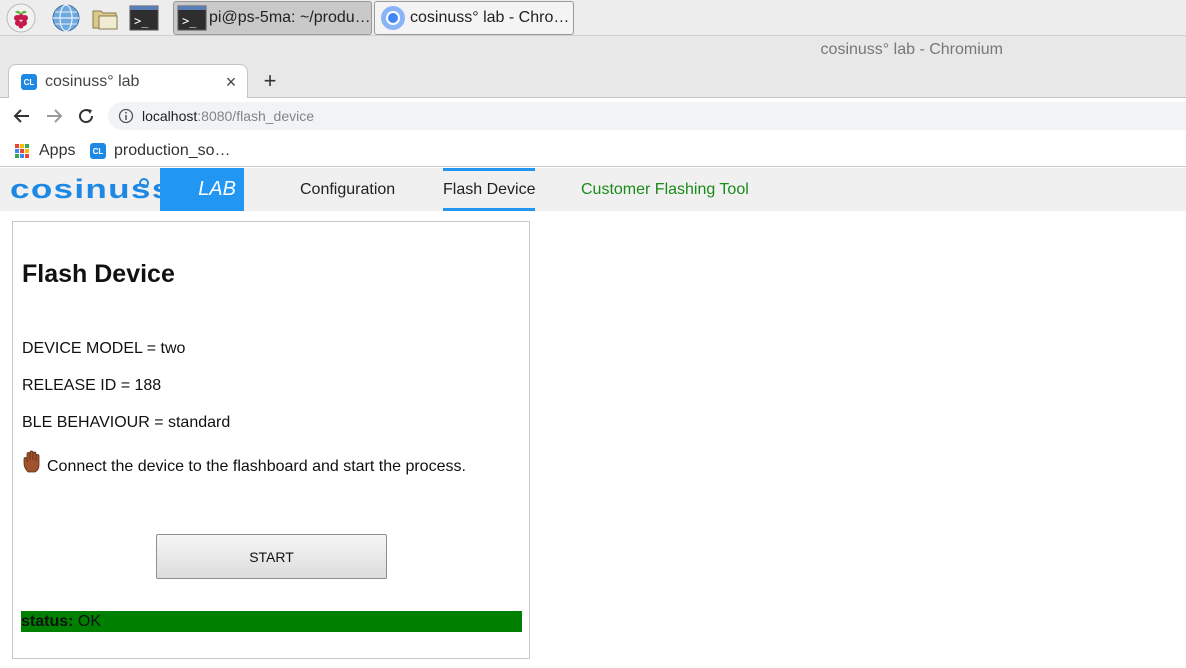 The height and width of the screenshot is (668, 1186). I want to click on chromium-icon, so click(393, 18).